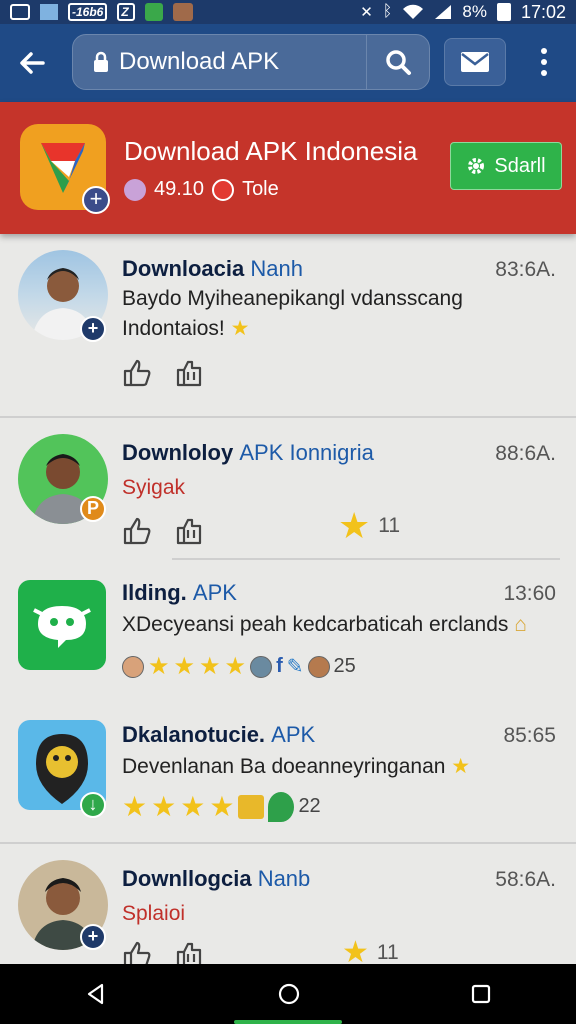 This screenshot has width=576, height=1024. I want to click on developer-icon, so click(135, 189).